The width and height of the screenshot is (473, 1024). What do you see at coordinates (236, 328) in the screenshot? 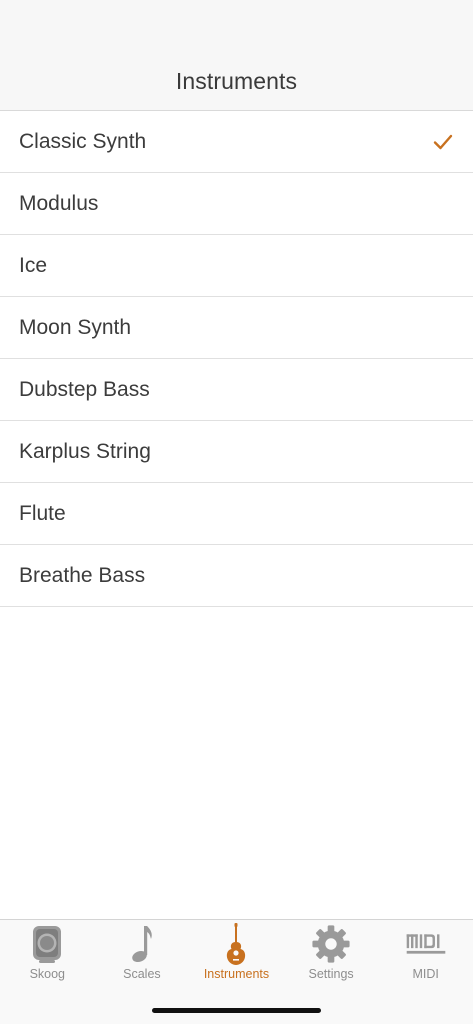
I see `instrument-item-moon-synth: Moon Synth` at bounding box center [236, 328].